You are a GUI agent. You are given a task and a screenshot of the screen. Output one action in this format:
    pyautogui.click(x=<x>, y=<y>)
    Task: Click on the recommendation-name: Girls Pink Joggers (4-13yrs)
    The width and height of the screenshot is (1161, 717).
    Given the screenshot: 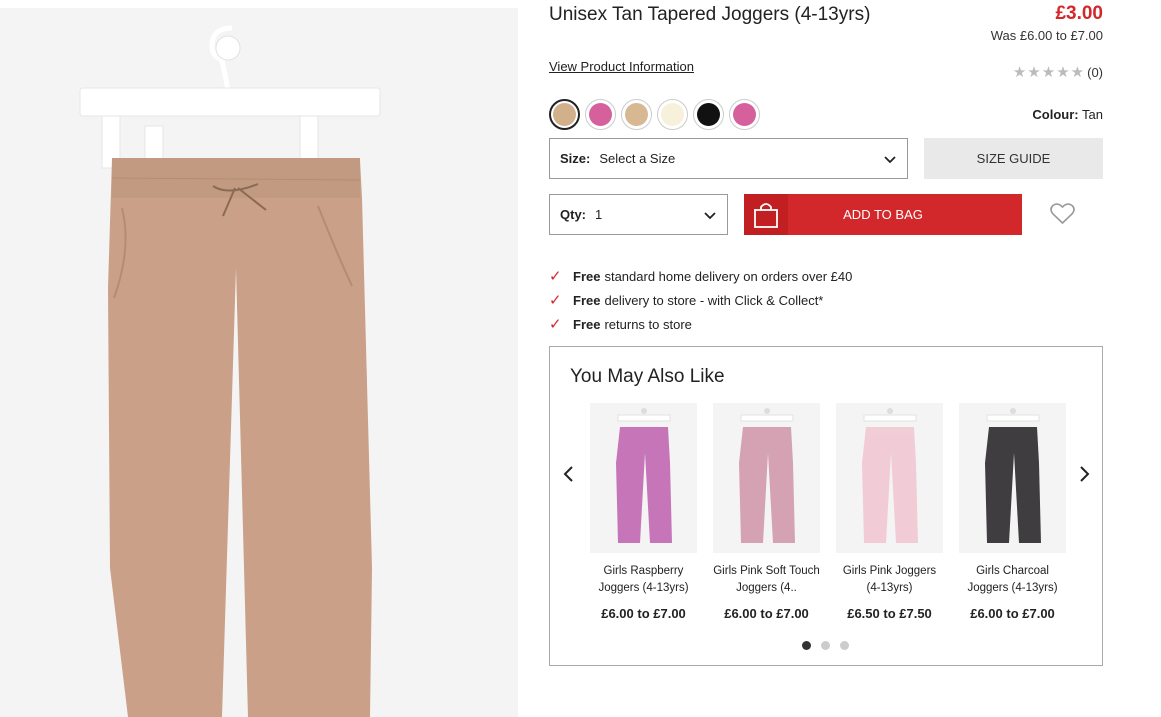 What is the action you would take?
    pyautogui.click(x=889, y=580)
    